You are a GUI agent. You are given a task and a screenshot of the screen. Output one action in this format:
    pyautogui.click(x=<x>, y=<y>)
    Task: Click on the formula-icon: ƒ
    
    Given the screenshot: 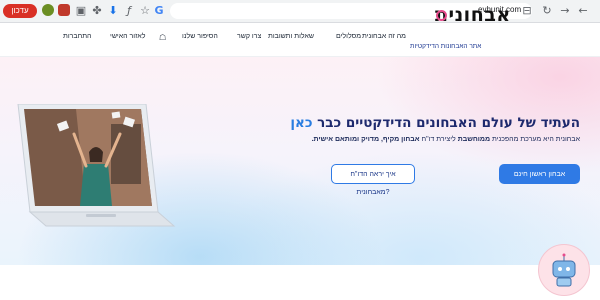 What is the action you would take?
    pyautogui.click(x=129, y=11)
    